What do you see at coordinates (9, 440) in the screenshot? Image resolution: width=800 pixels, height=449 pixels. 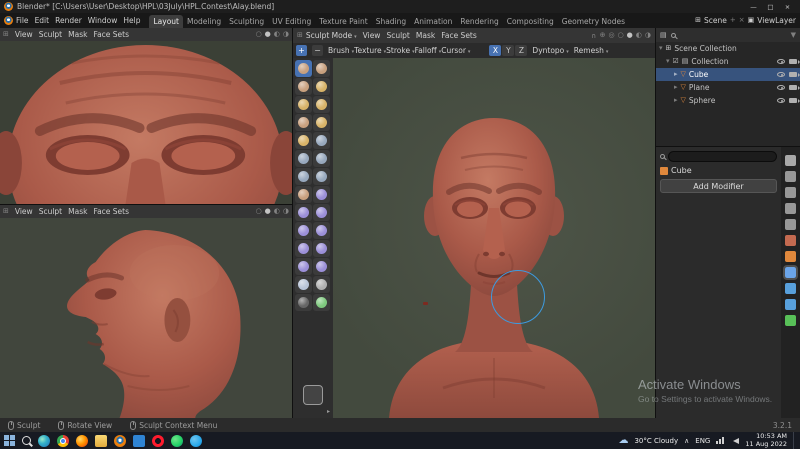 I see `start-button` at bounding box center [9, 440].